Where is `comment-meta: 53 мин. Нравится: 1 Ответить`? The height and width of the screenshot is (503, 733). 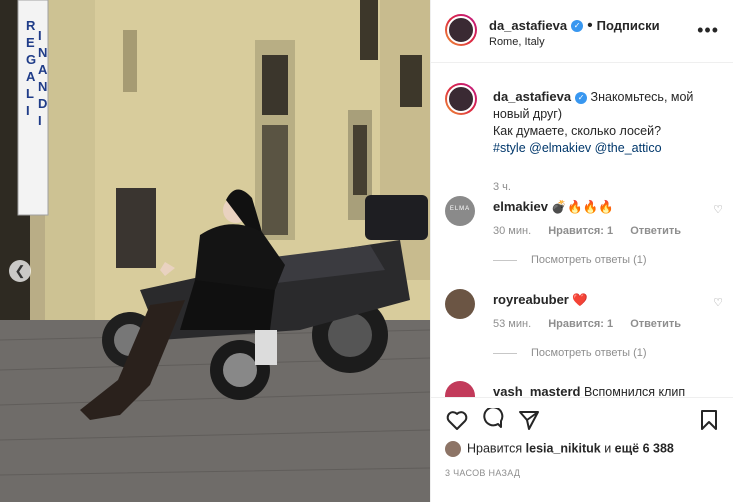
comment-meta: 53 мин. Нравится: 1 Ответить is located at coordinates (594, 324).